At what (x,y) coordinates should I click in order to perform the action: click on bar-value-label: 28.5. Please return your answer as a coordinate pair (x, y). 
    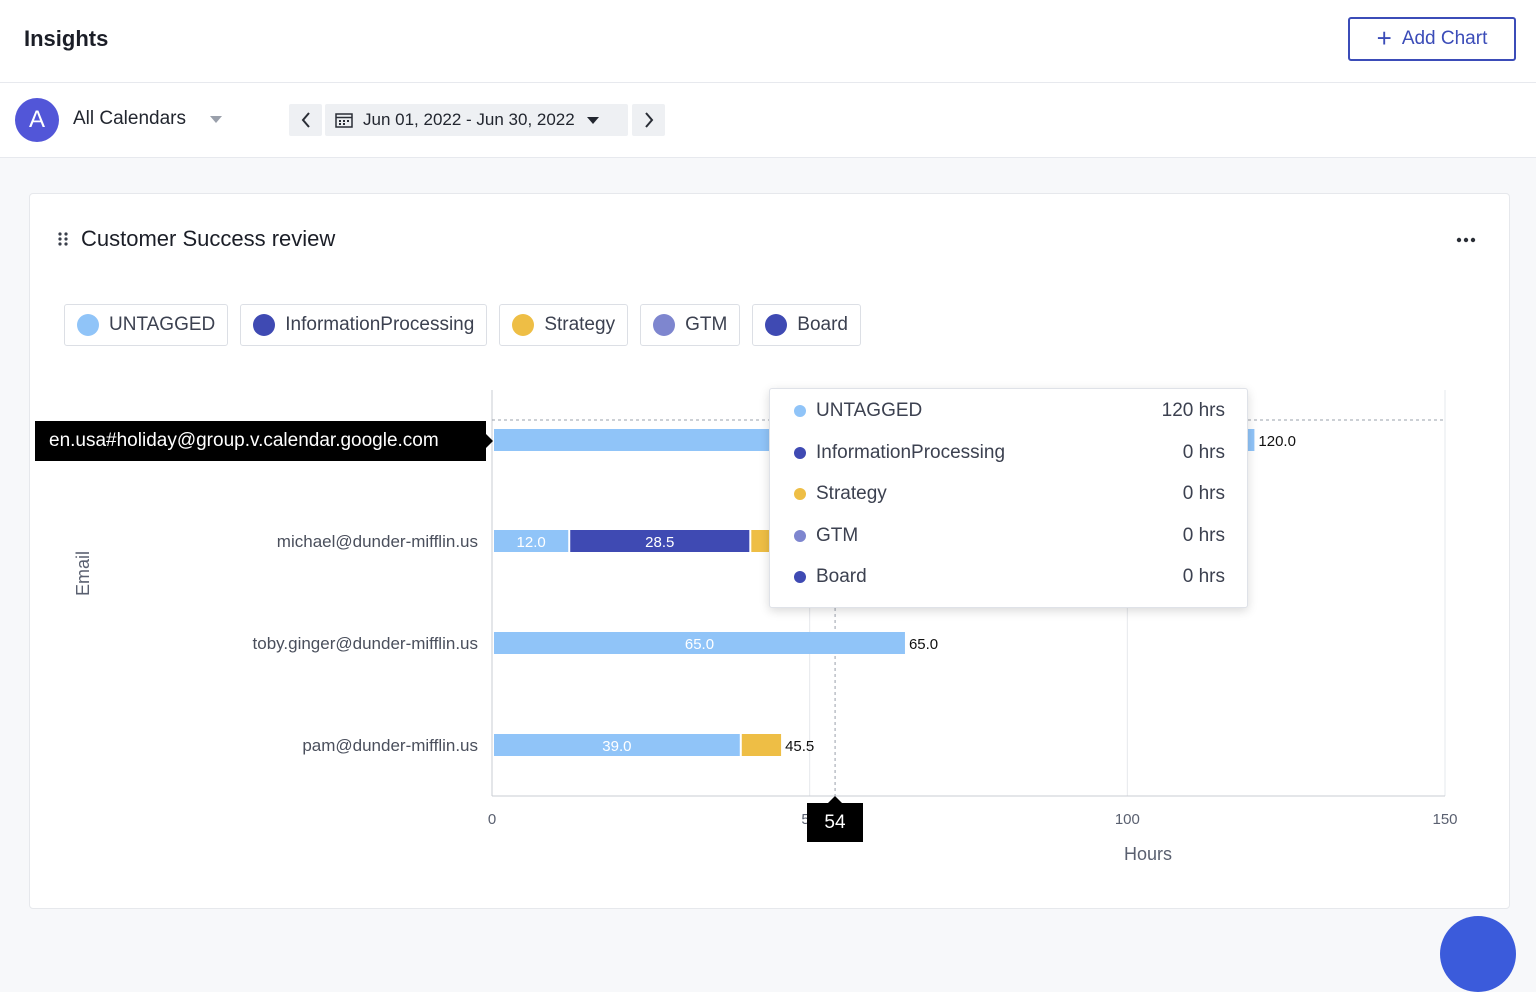
    Looking at the image, I should click on (659, 542).